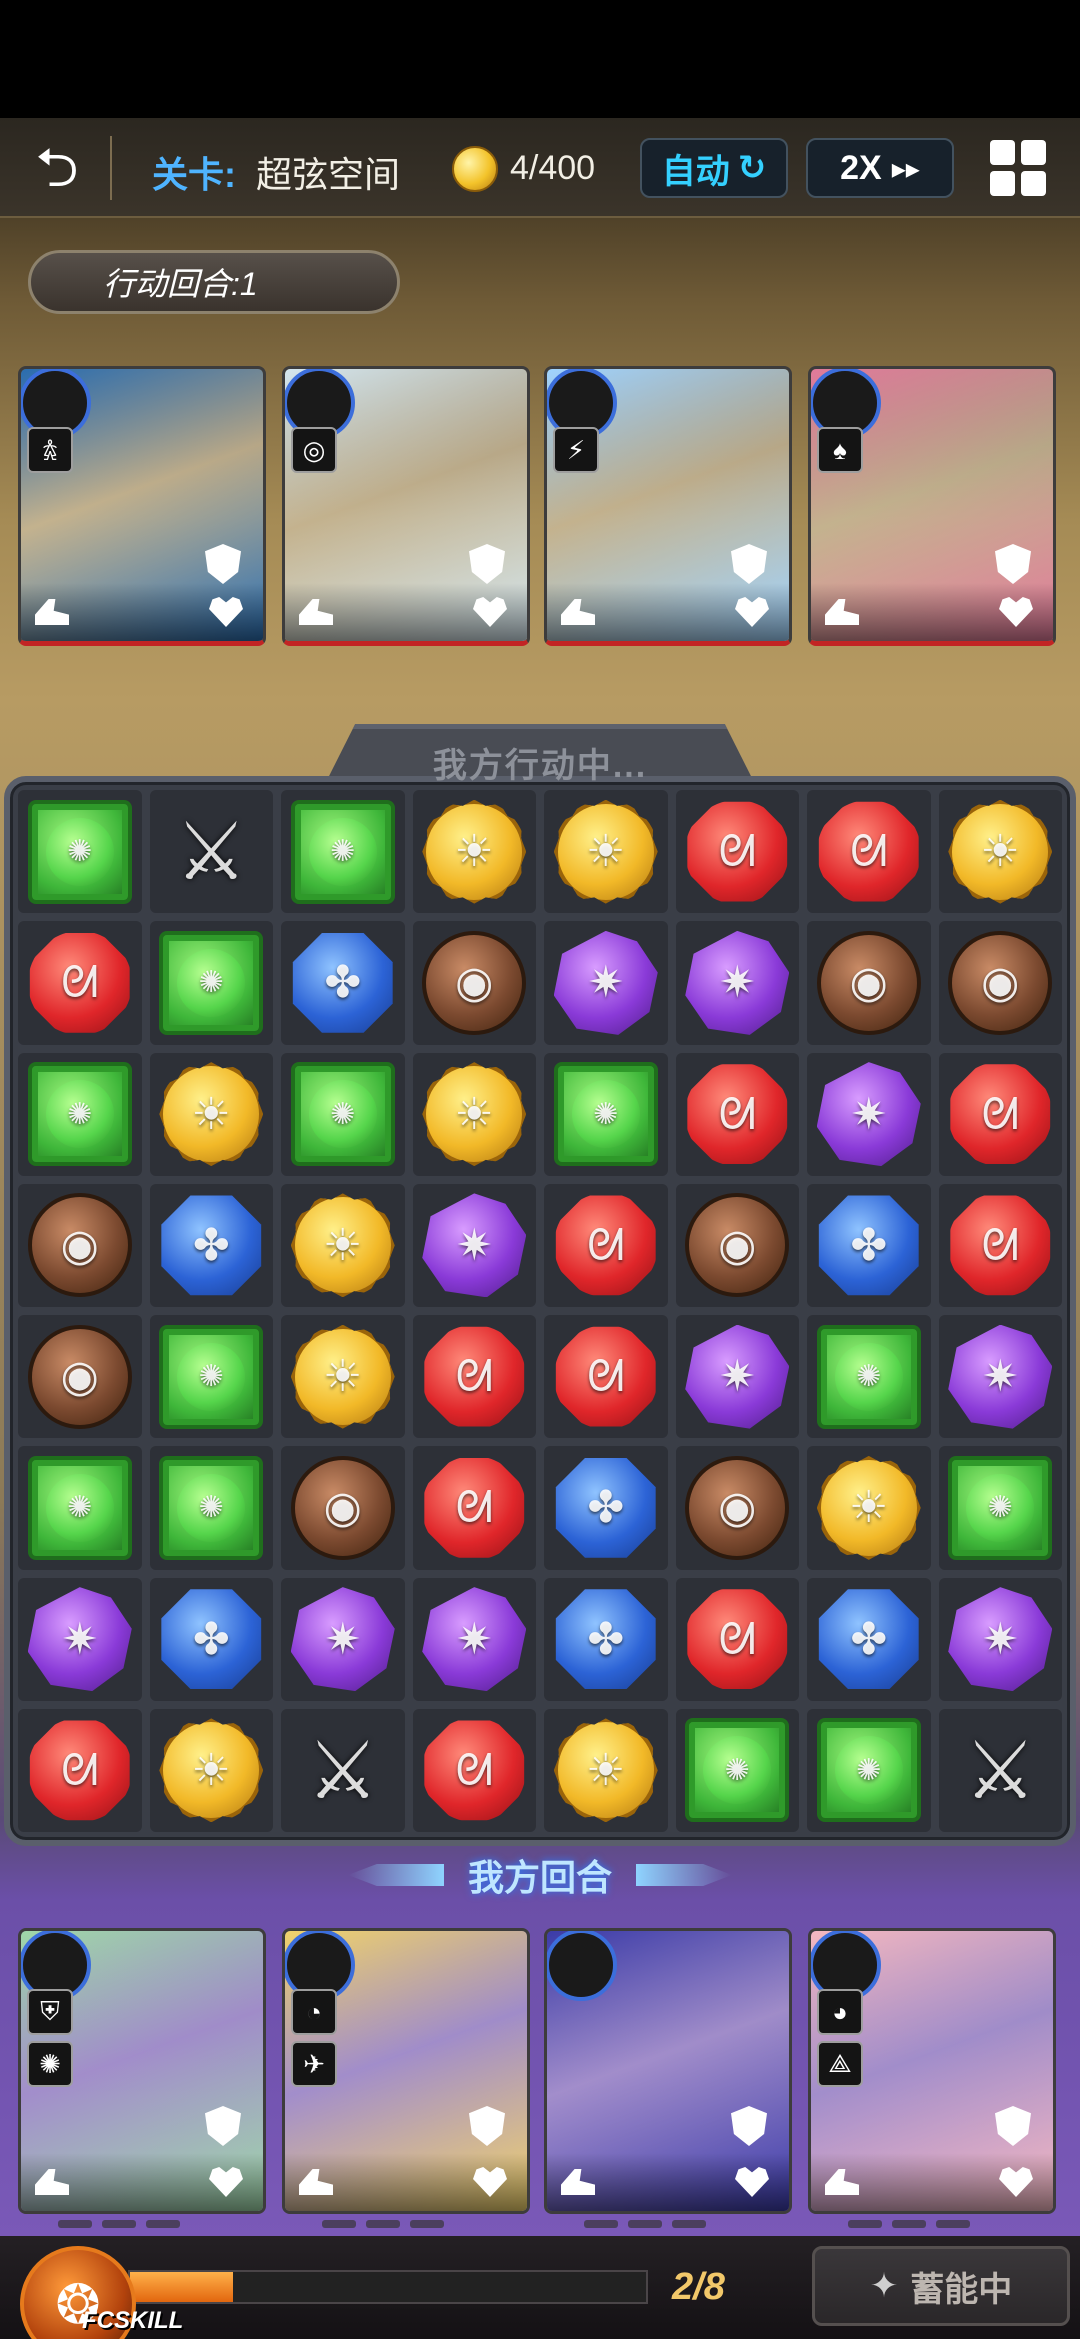 This screenshot has height=2339, width=1080. I want to click on charge-button: ✦ 蓄能中, so click(941, 2286).